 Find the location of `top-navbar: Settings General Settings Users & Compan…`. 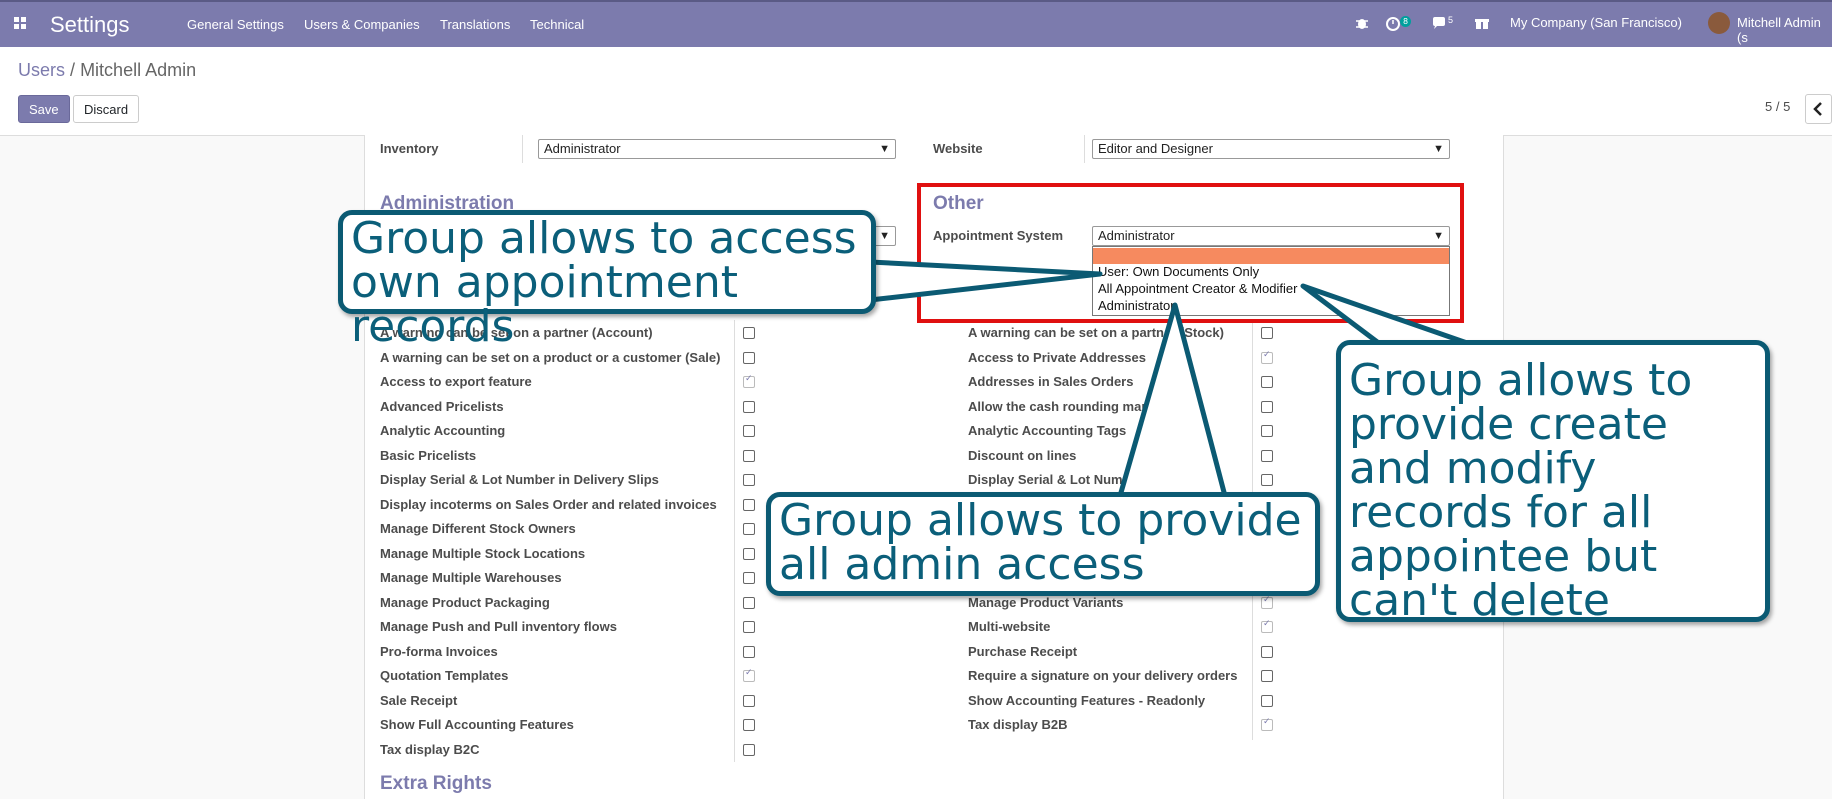

top-navbar: Settings General Settings Users & Compan… is located at coordinates (916, 23).